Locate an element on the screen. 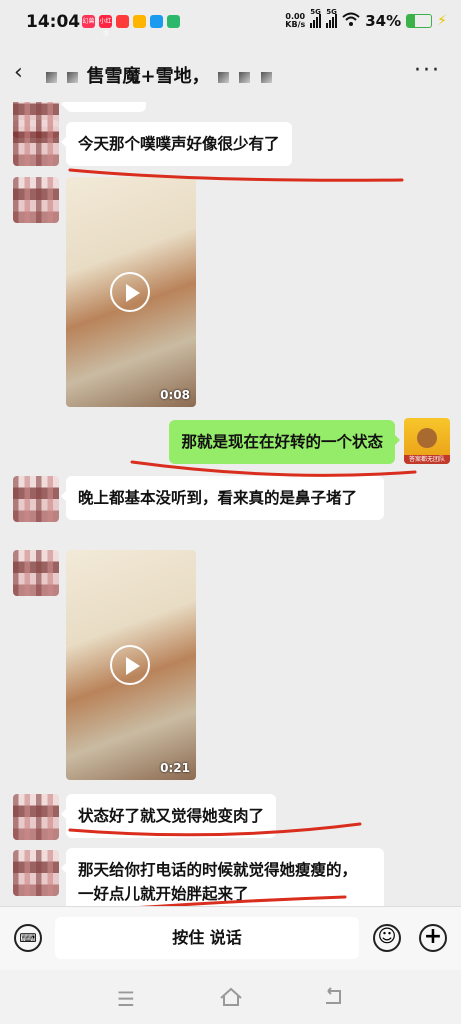 The height and width of the screenshot is (1024, 461). nav-menu-button: ☰ is located at coordinates (126, 999).